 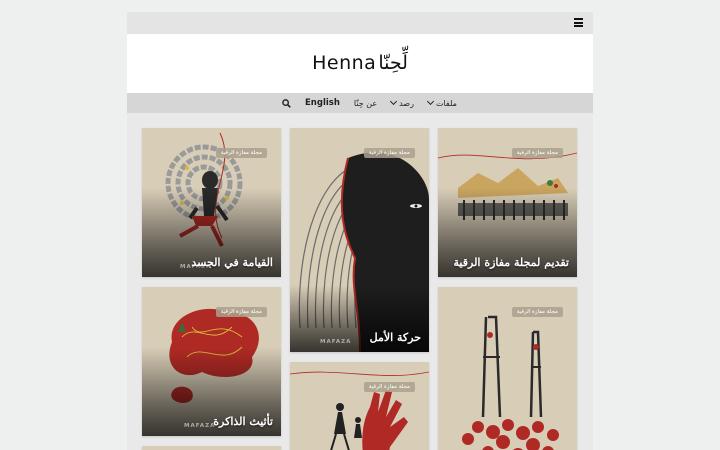 What do you see at coordinates (359, 410) in the screenshot?
I see `card-illustration-hand` at bounding box center [359, 410].